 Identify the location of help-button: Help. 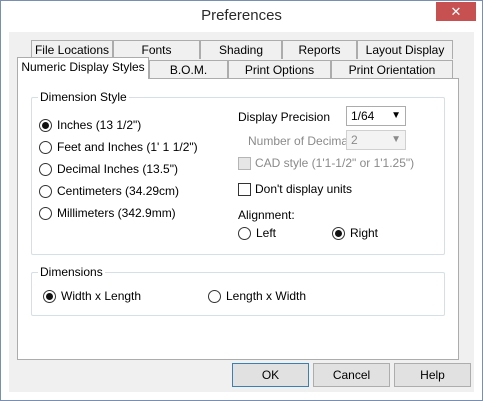
(432, 375).